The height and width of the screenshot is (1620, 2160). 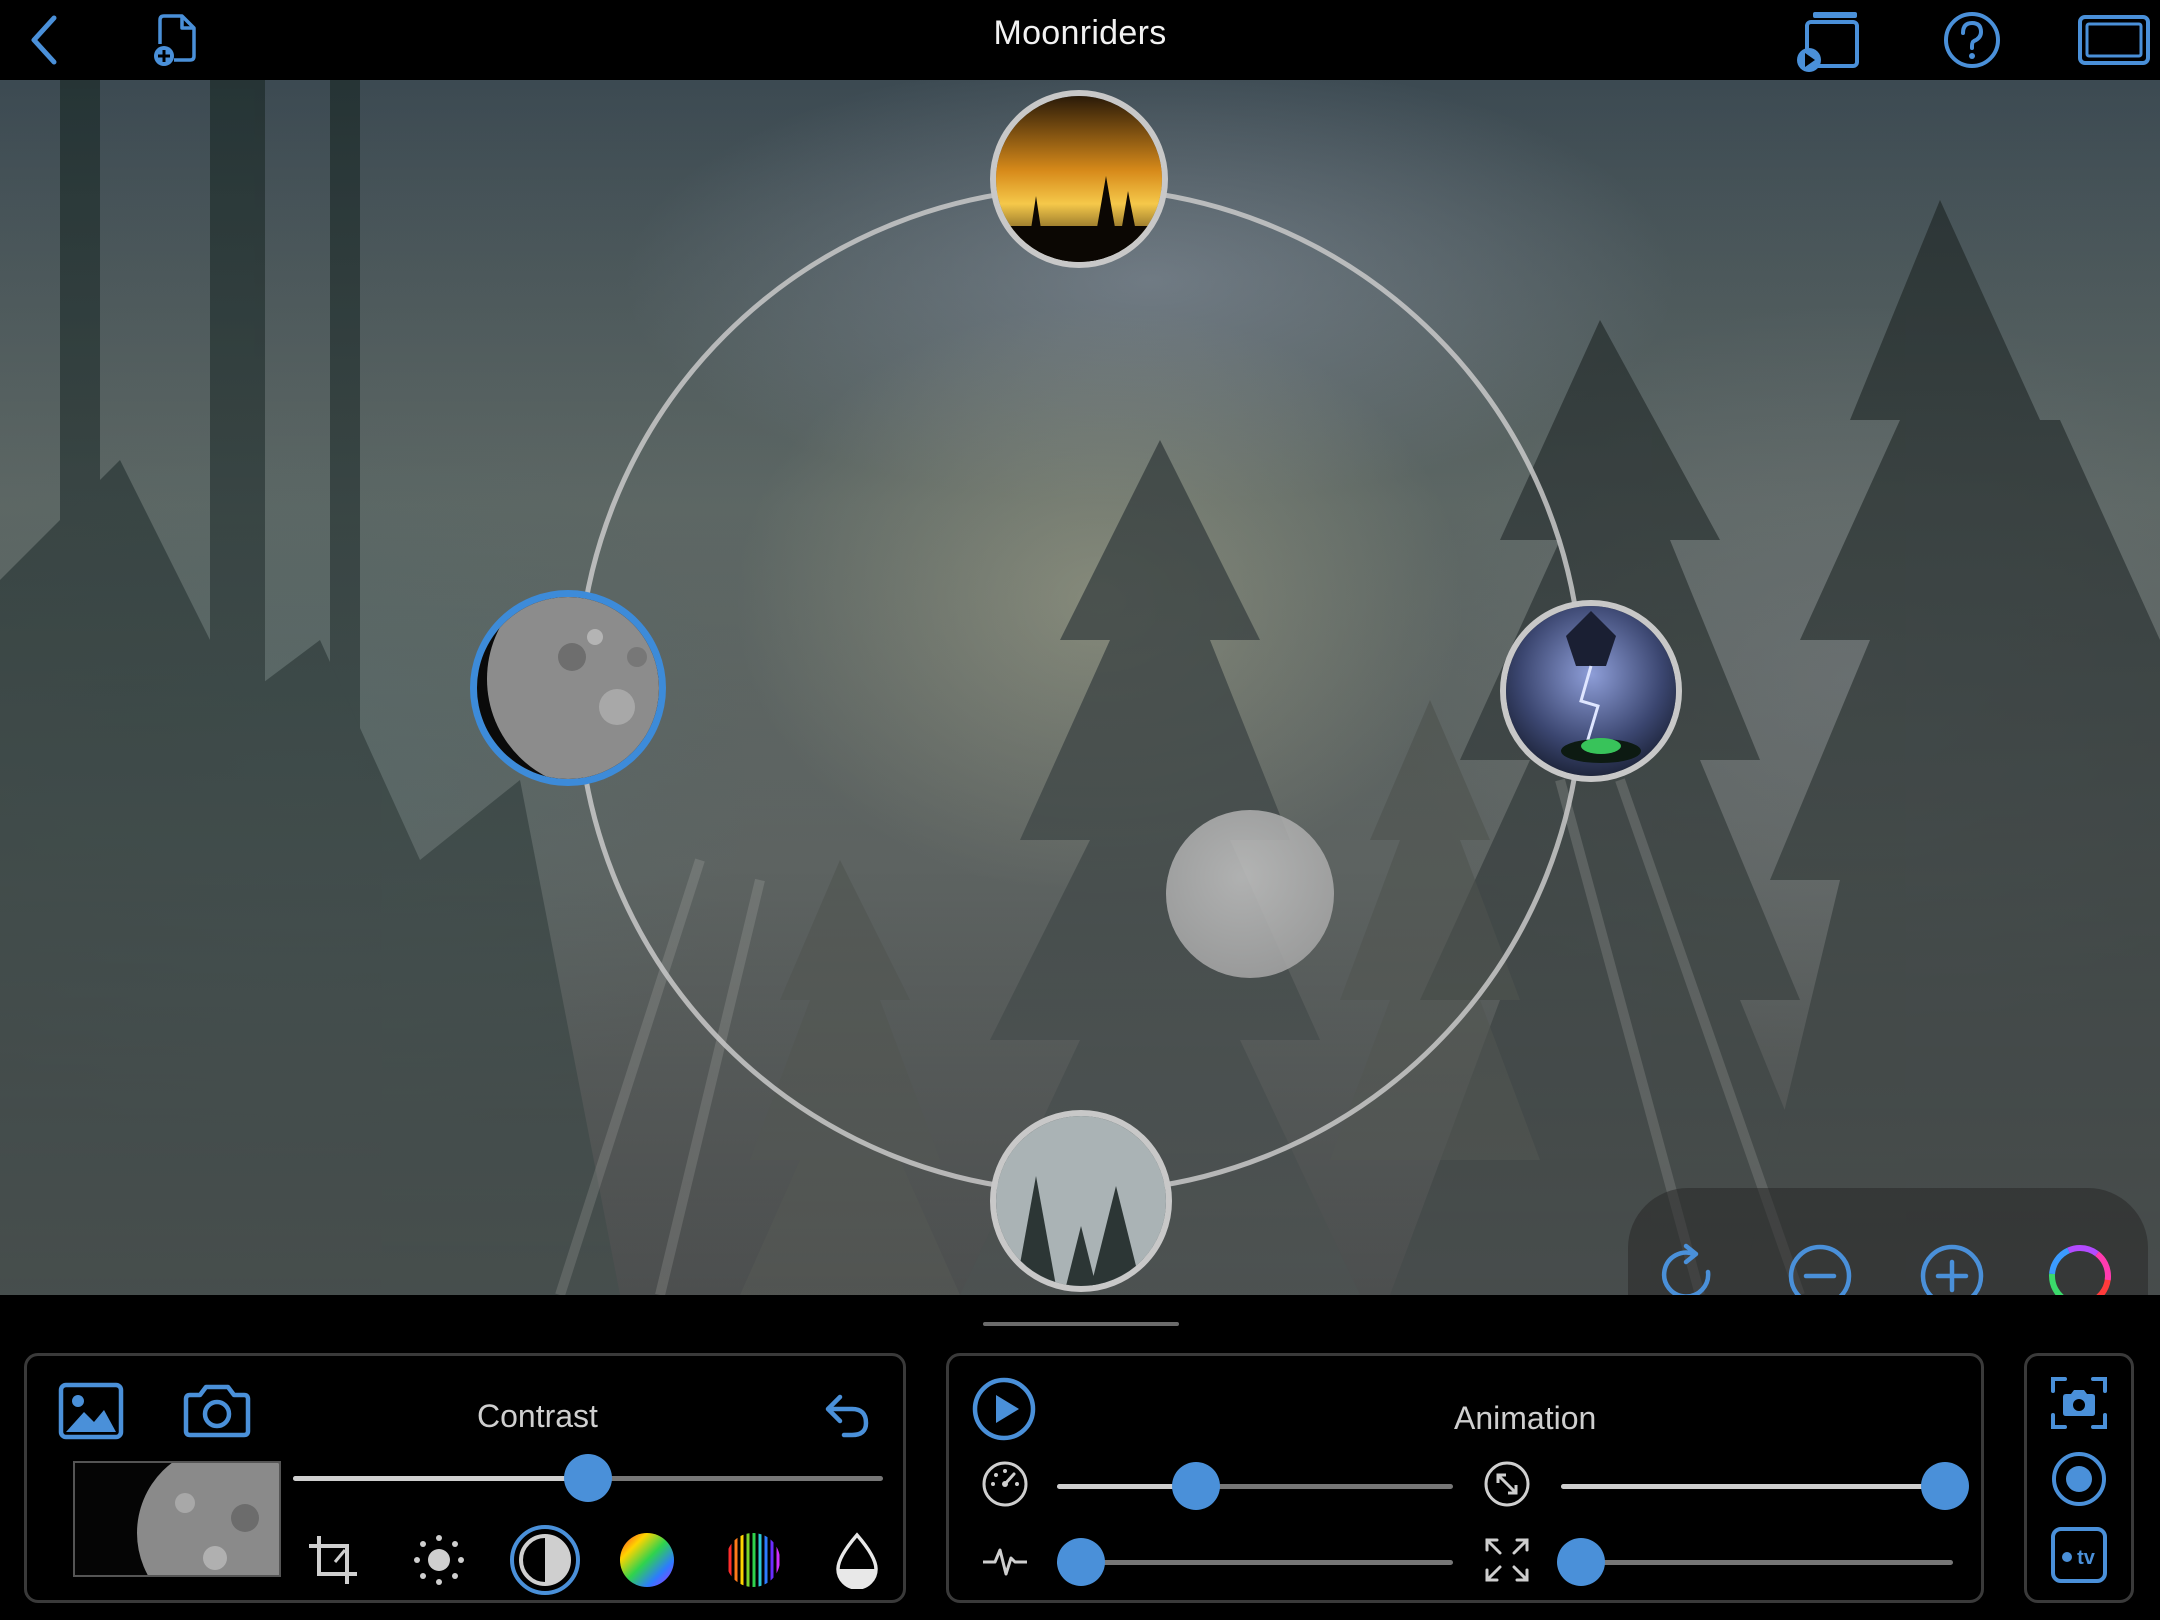 What do you see at coordinates (1580, 1562) in the screenshot?
I see `expand-slider-thumb` at bounding box center [1580, 1562].